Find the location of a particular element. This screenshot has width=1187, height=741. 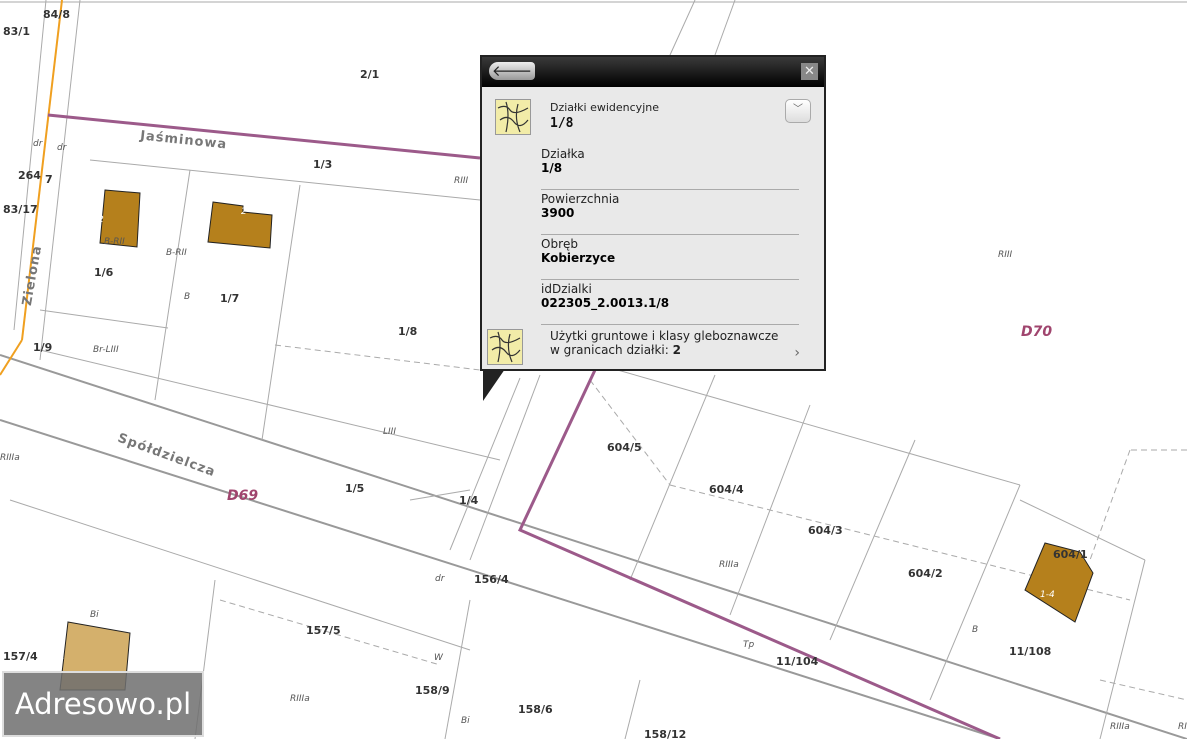

field-label: Powierzchnia is located at coordinates (580, 199).